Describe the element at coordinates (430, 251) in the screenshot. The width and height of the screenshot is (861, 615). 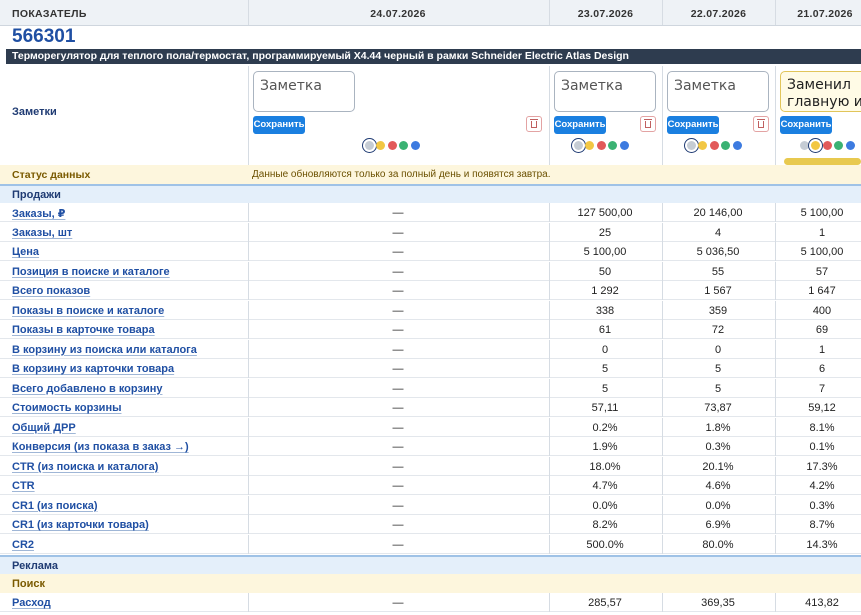
I see `table-row: Цена — 5 100,00 5 036,50 5 100,00` at that location.